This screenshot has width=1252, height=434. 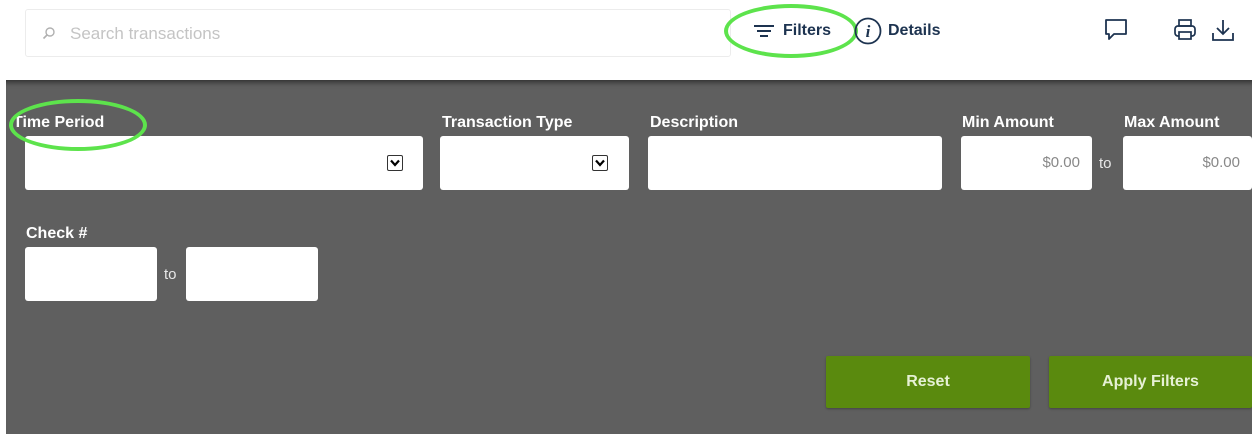 What do you see at coordinates (1150, 382) in the screenshot?
I see `apply-filters-button: Apply Filters` at bounding box center [1150, 382].